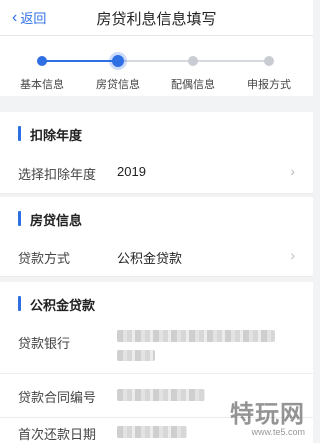  I want to click on step-connector-done, so click(80, 61).